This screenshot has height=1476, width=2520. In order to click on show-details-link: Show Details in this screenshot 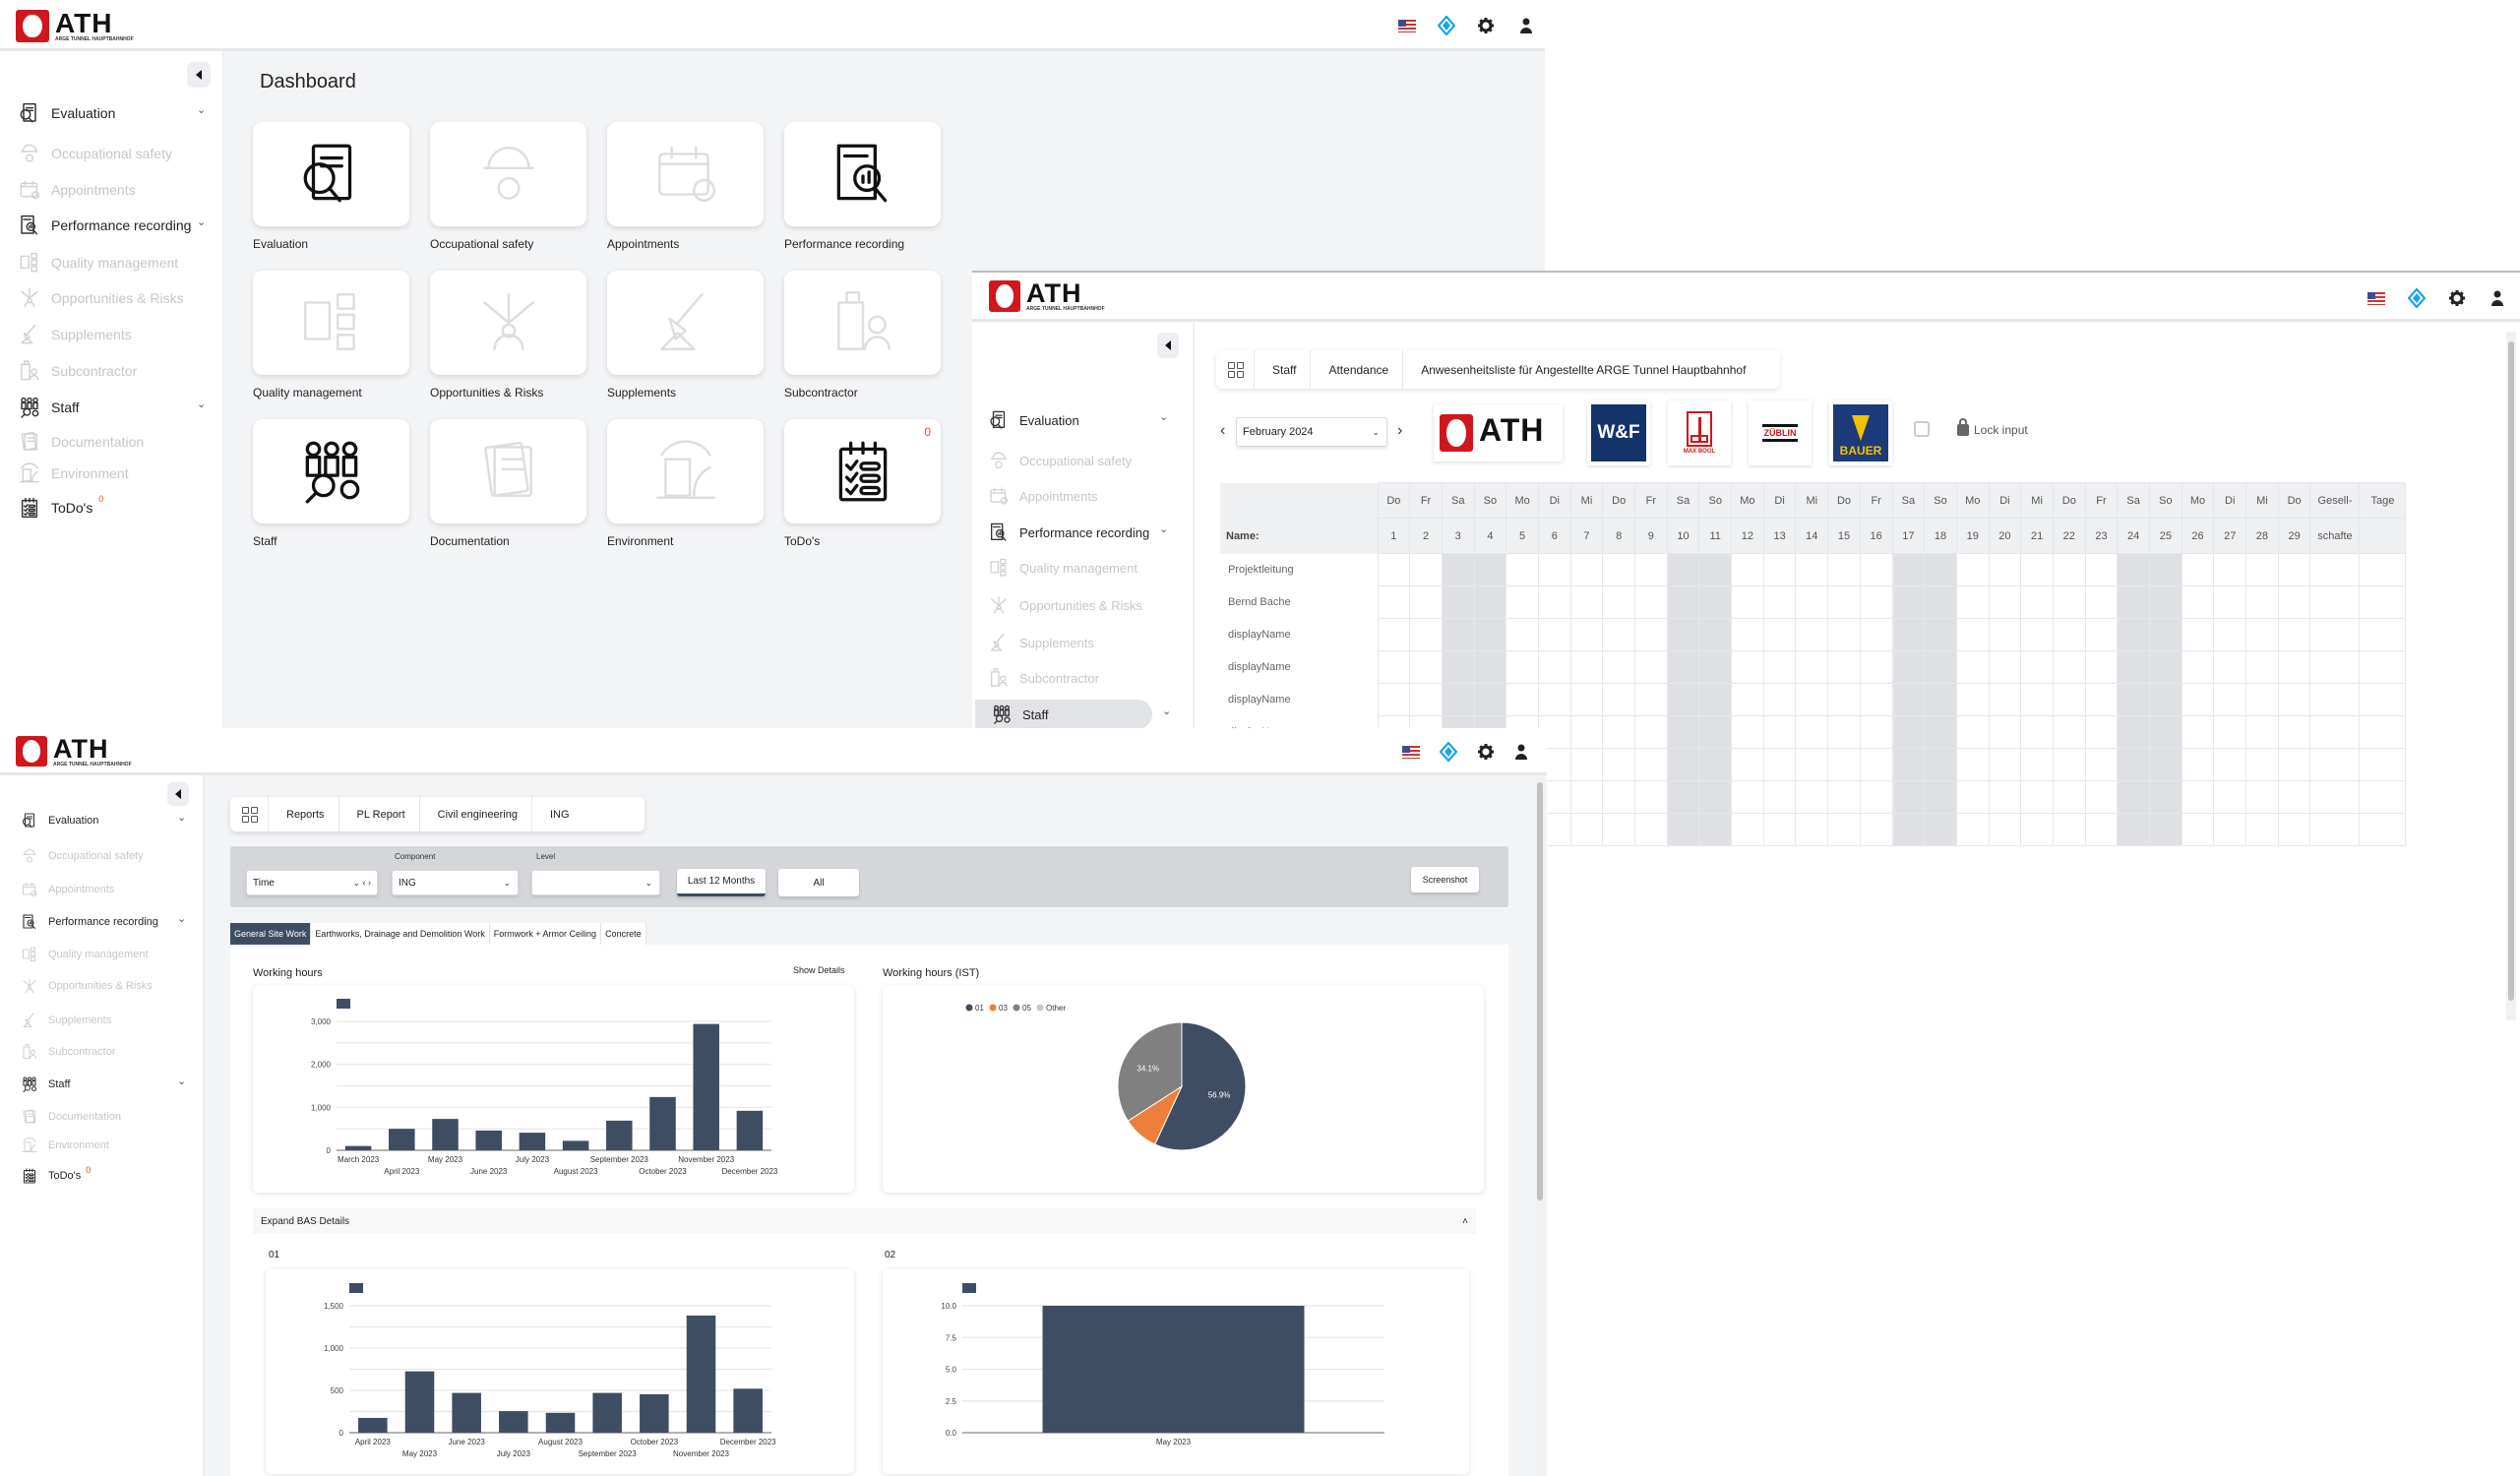, I will do `click(819, 970)`.